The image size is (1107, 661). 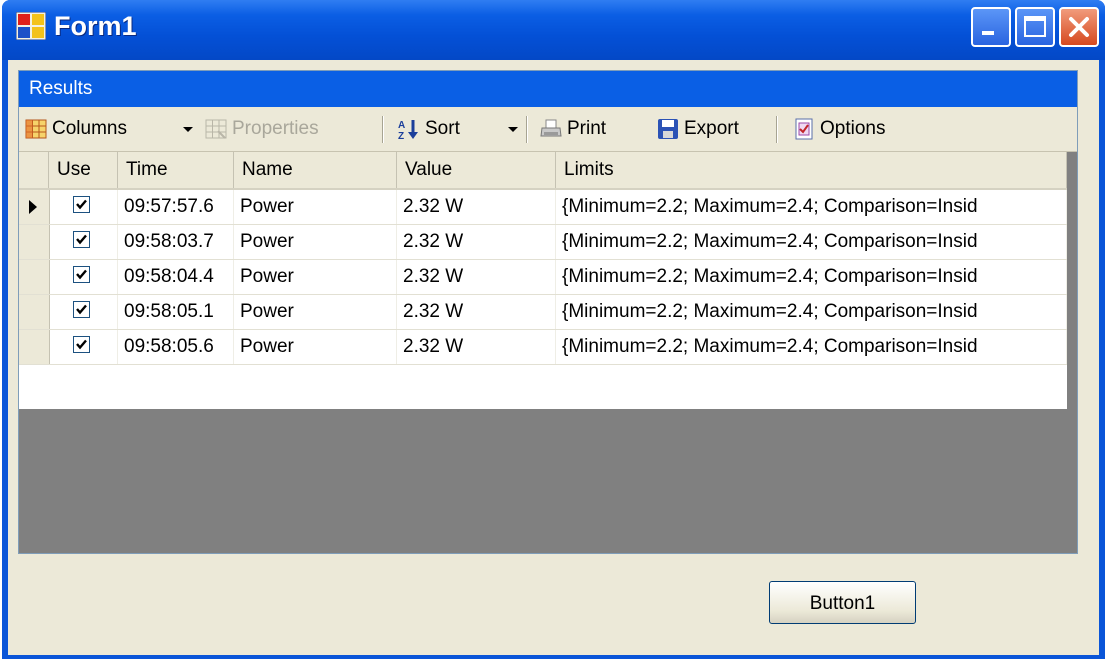 I want to click on time-cell: 09:58:05.6, so click(x=176, y=347).